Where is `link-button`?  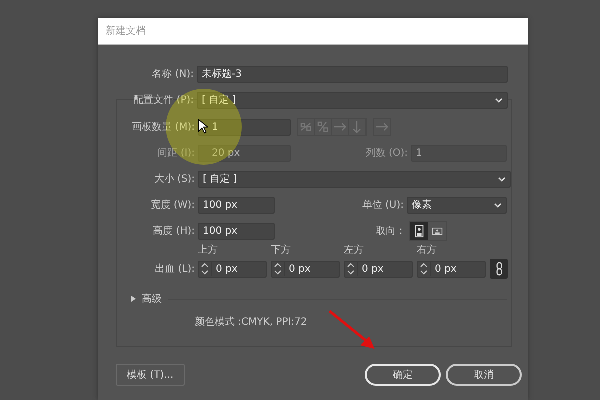 link-button is located at coordinates (499, 269).